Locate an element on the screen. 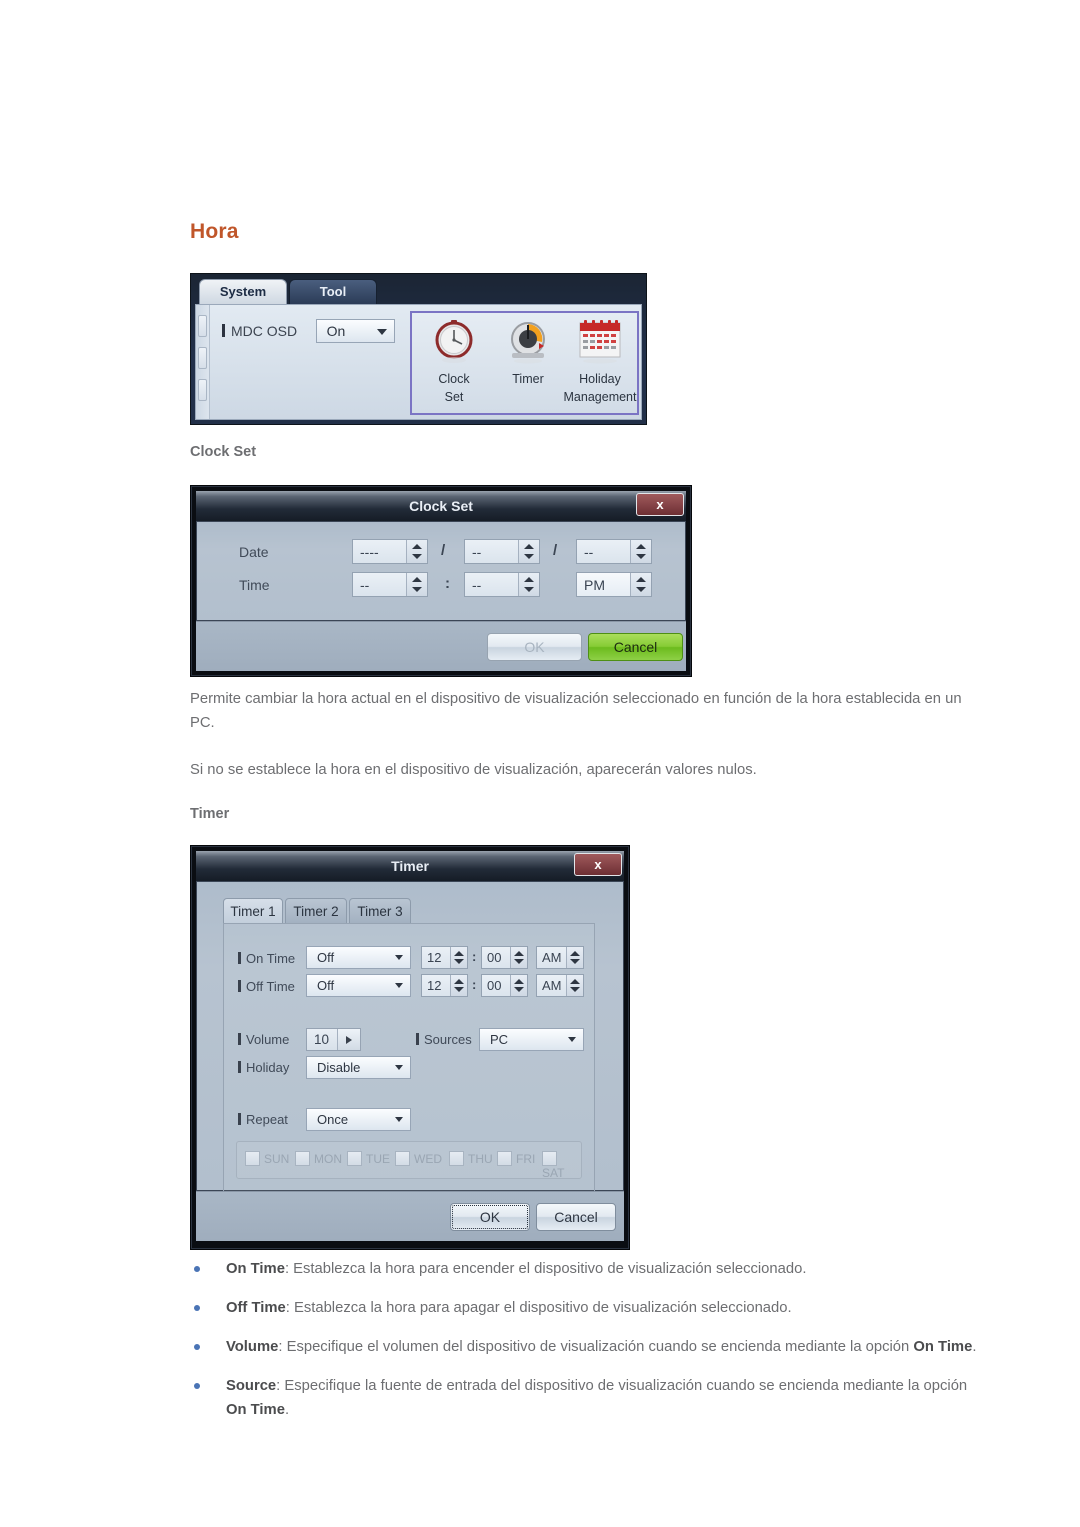 The height and width of the screenshot is (1527, 1080). timer-ok-button: OK is located at coordinates (490, 1217).